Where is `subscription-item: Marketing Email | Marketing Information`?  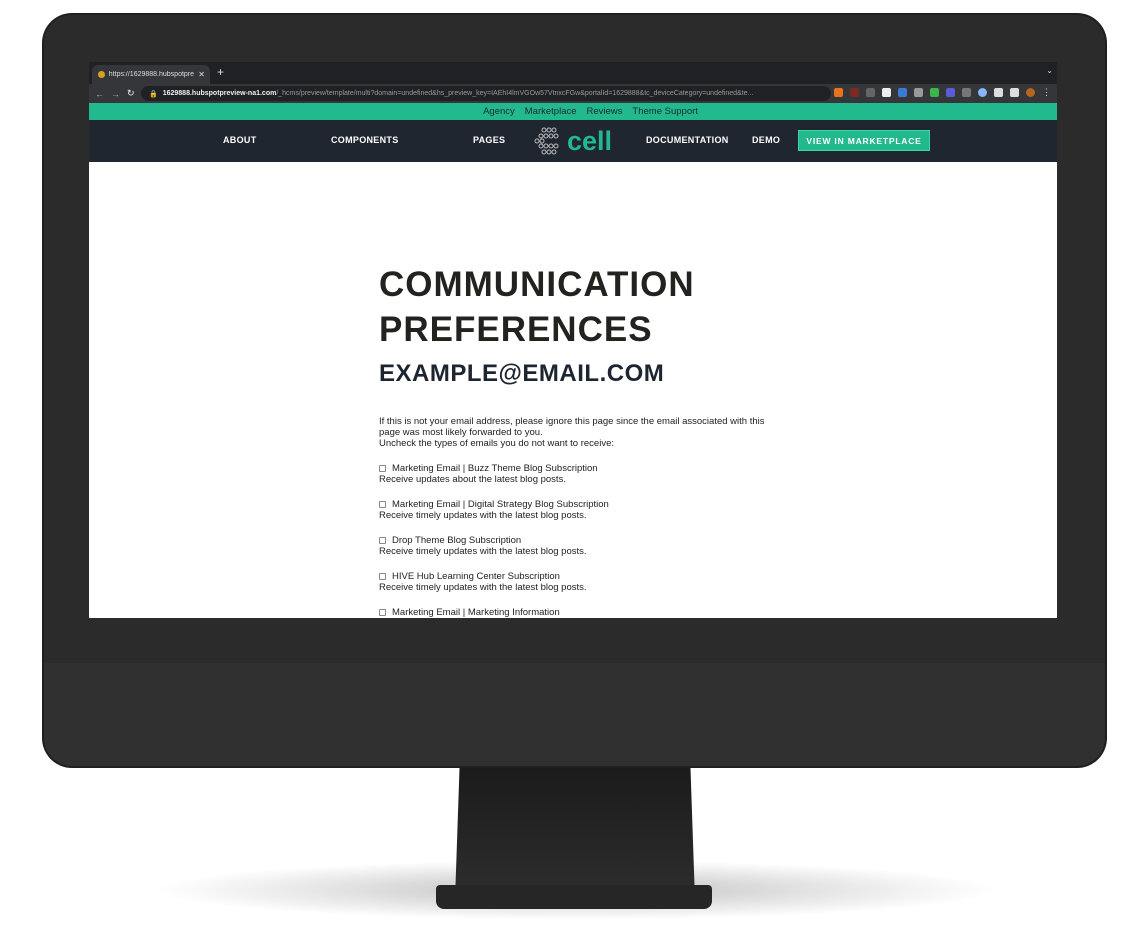 subscription-item: Marketing Email | Marketing Information is located at coordinates (494, 612).